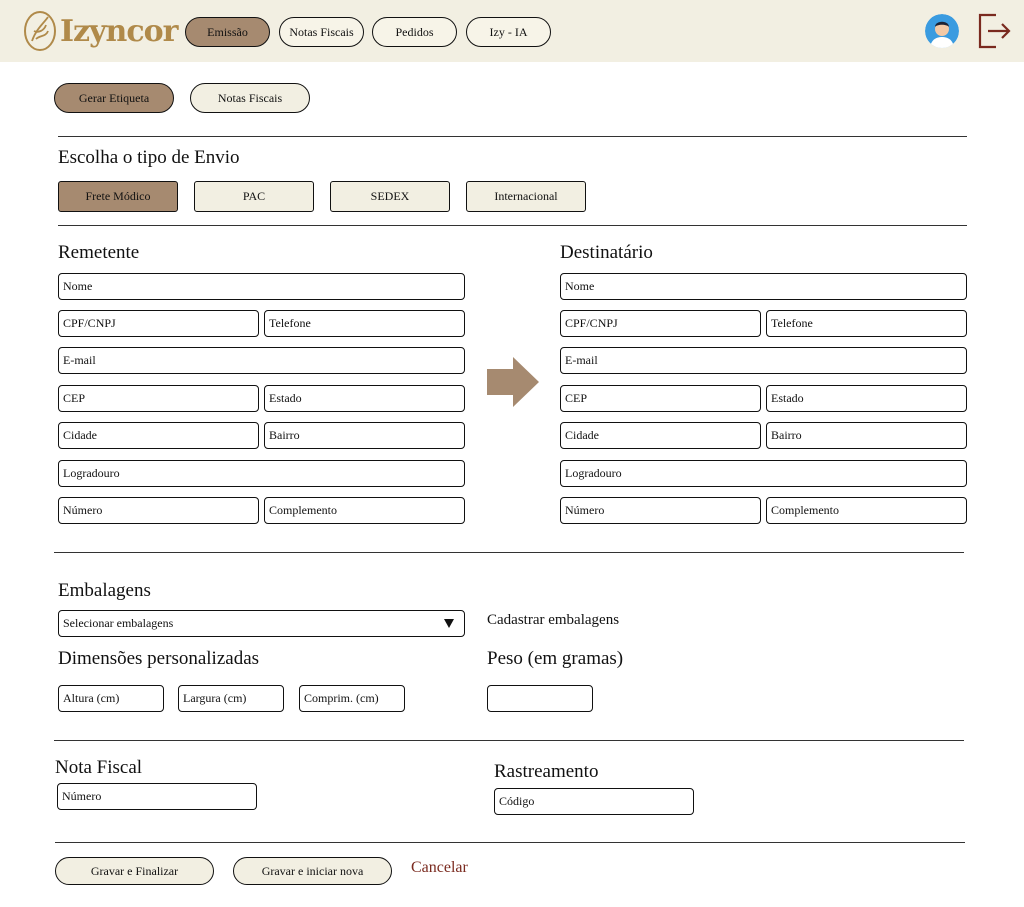 The image size is (1024, 907). I want to click on remetente-nome-input, so click(263, 286).